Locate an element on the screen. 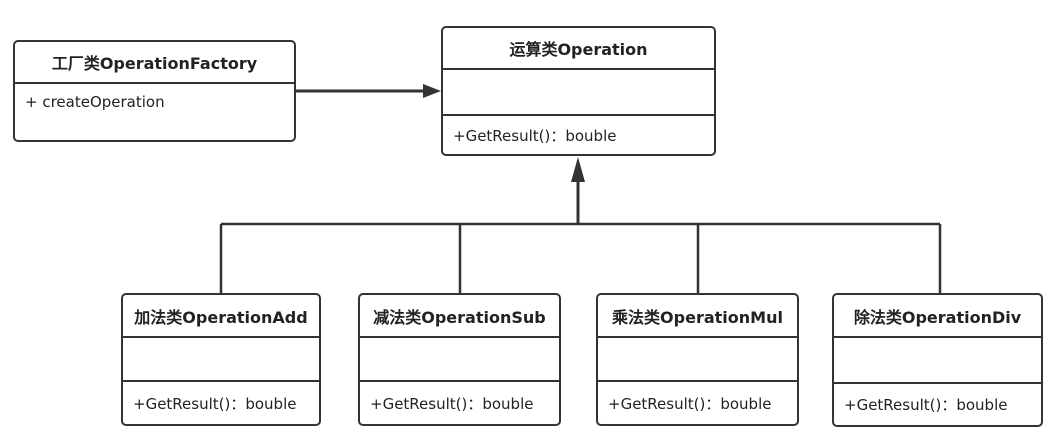 The height and width of the screenshot is (437, 1059). class-operation-mul: 乘法类OperationMul +GetResult()：bouble is located at coordinates (697, 359).